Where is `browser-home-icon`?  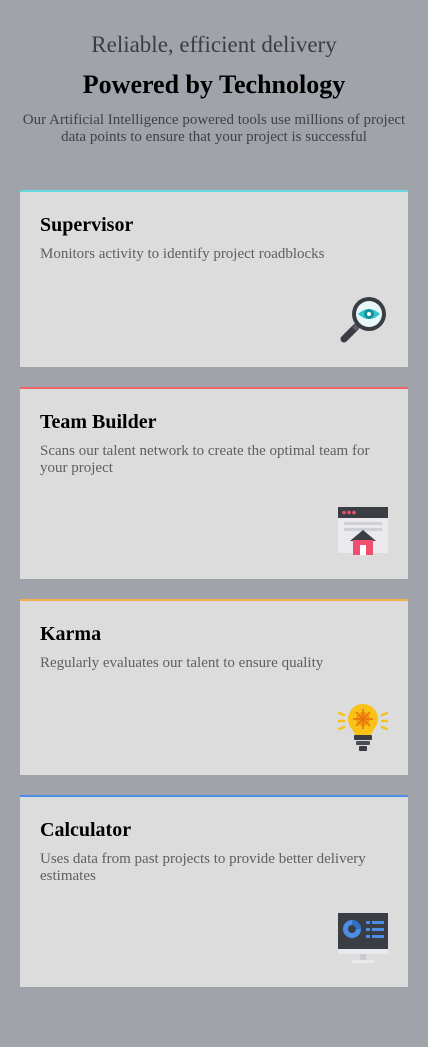 browser-home-icon is located at coordinates (363, 531).